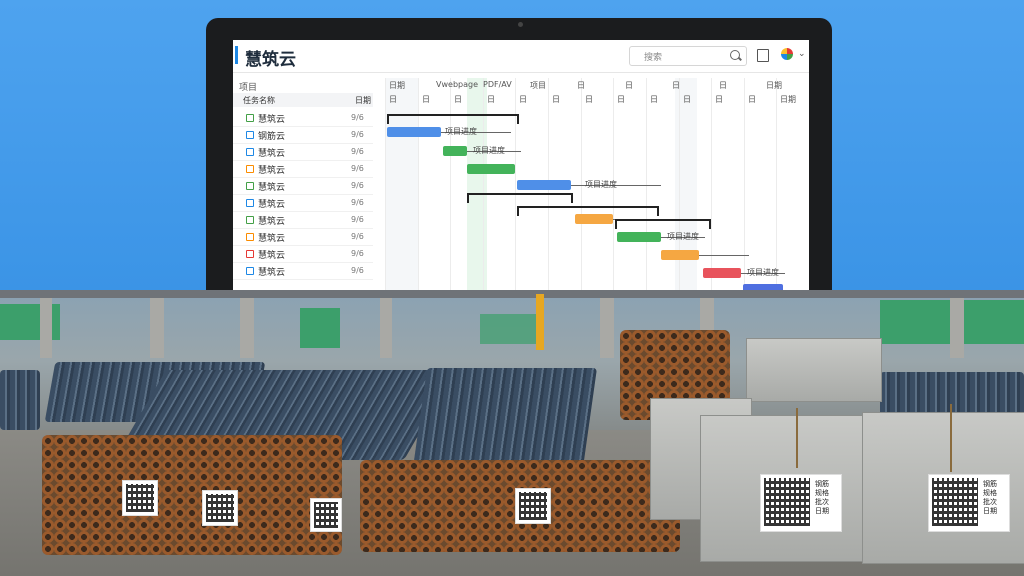 This screenshot has height=576, width=1024. What do you see at coordinates (303, 100) in the screenshot?
I see `list-column-header: 任务名称 日期` at bounding box center [303, 100].